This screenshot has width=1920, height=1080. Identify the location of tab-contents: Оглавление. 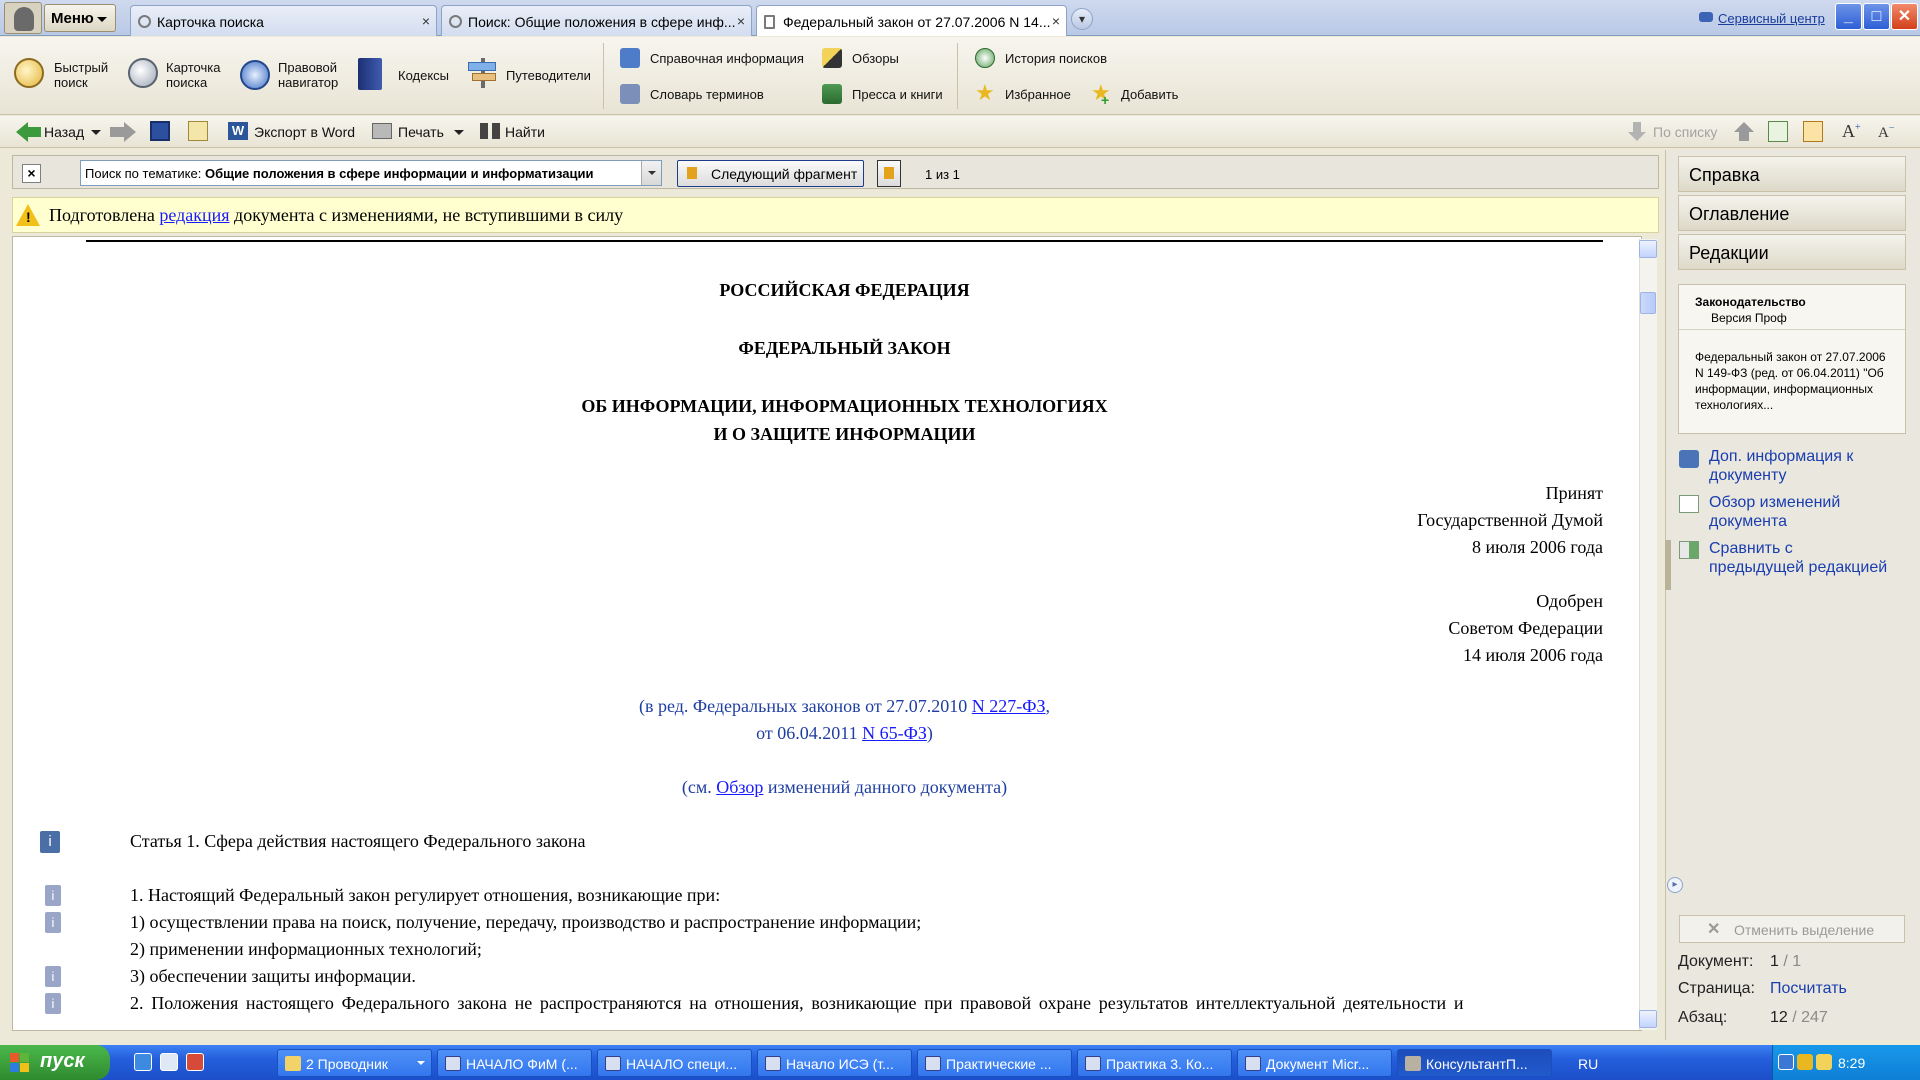
(1792, 213).